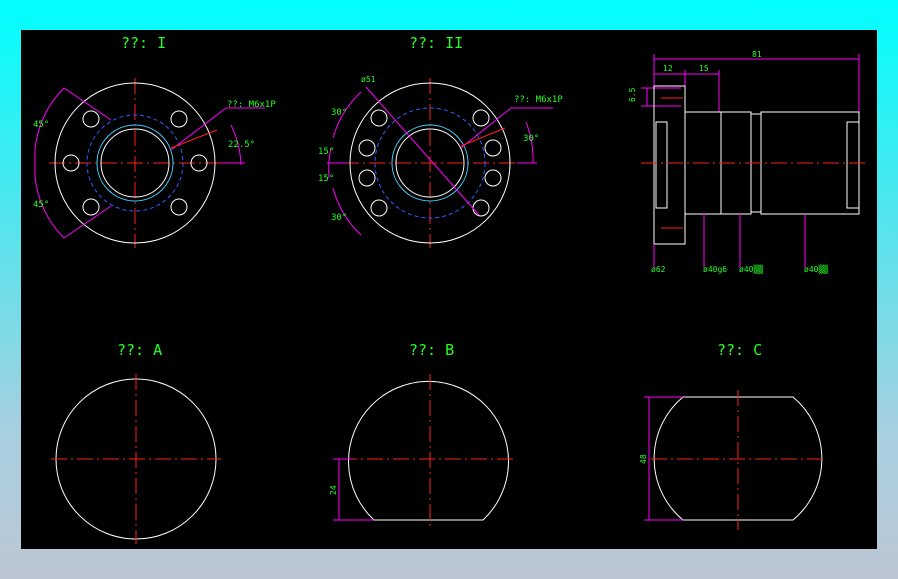 This screenshot has width=898, height=579. Describe the element at coordinates (241, 145) in the screenshot. I see `view-1-angle-right: 22.5°` at that location.